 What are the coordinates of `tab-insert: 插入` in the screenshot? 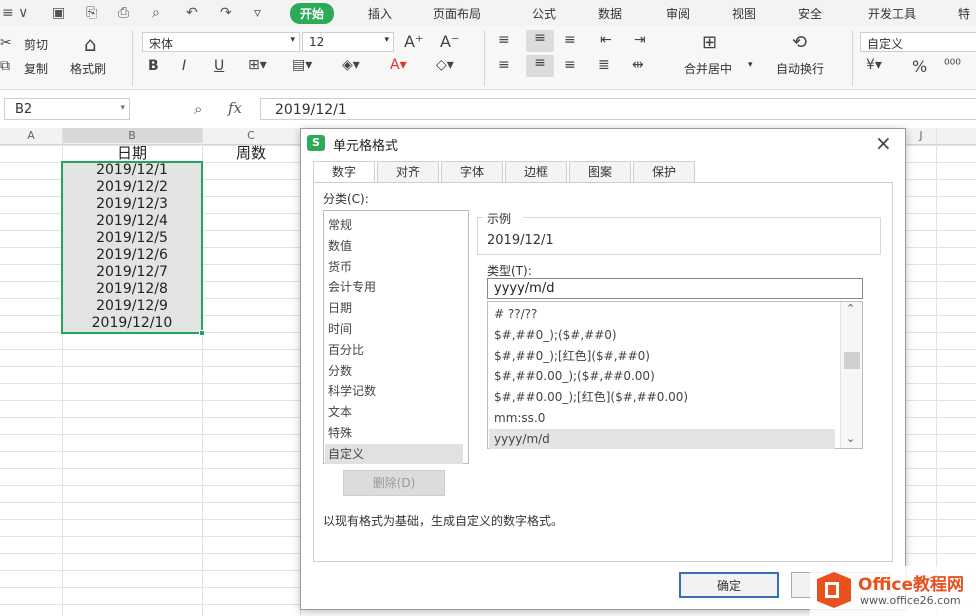 It's located at (380, 13).